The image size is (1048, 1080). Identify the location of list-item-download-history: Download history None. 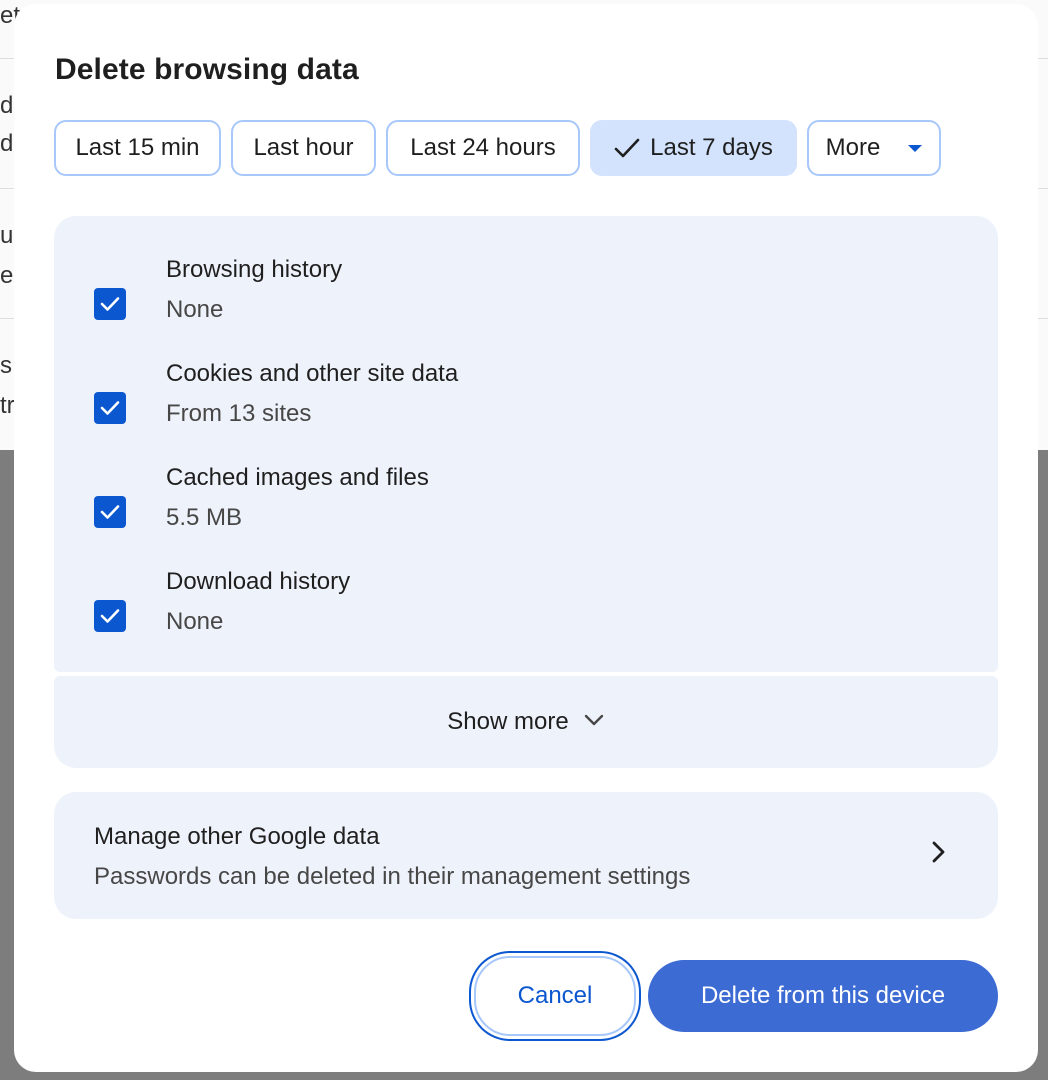
(526, 618).